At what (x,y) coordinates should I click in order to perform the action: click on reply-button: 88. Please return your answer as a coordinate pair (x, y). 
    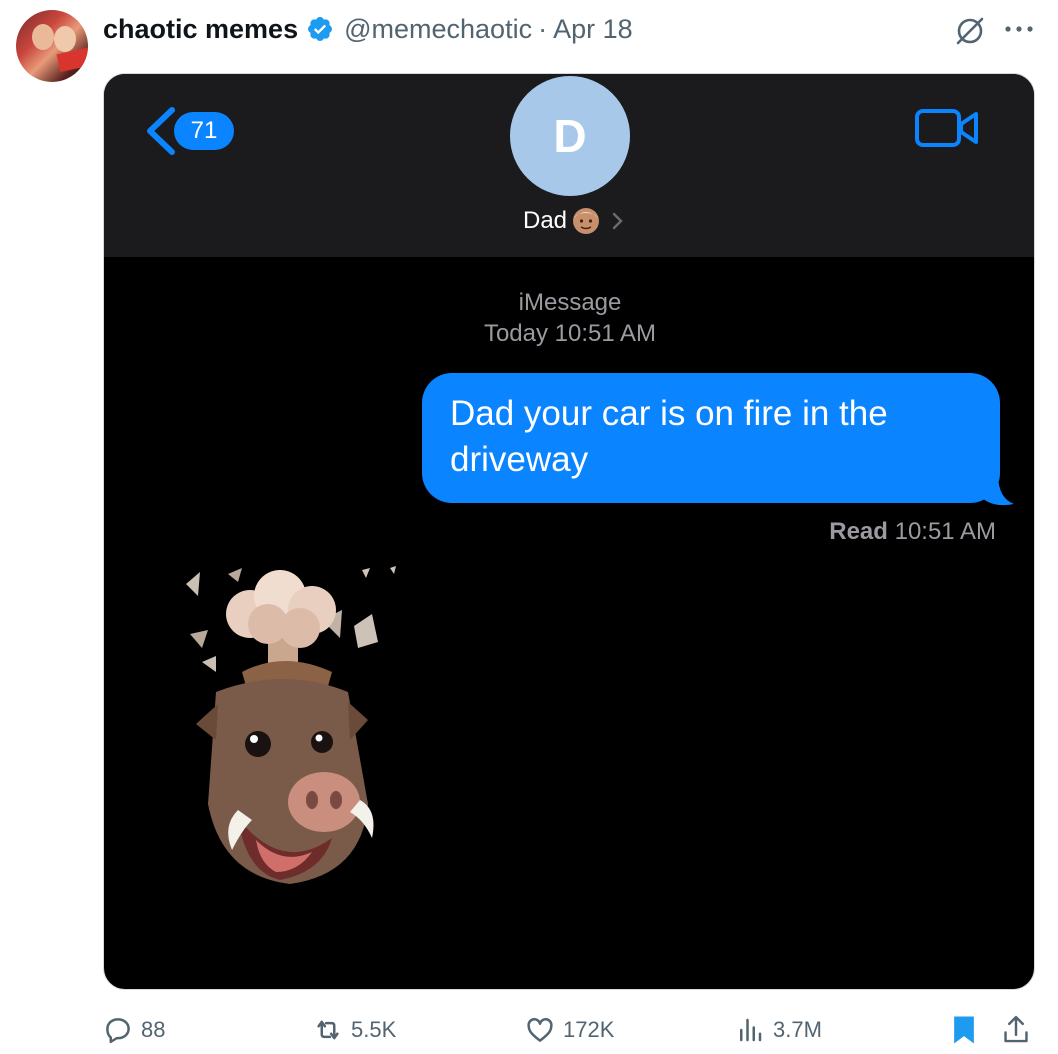
    Looking at the image, I should click on (134, 1030).